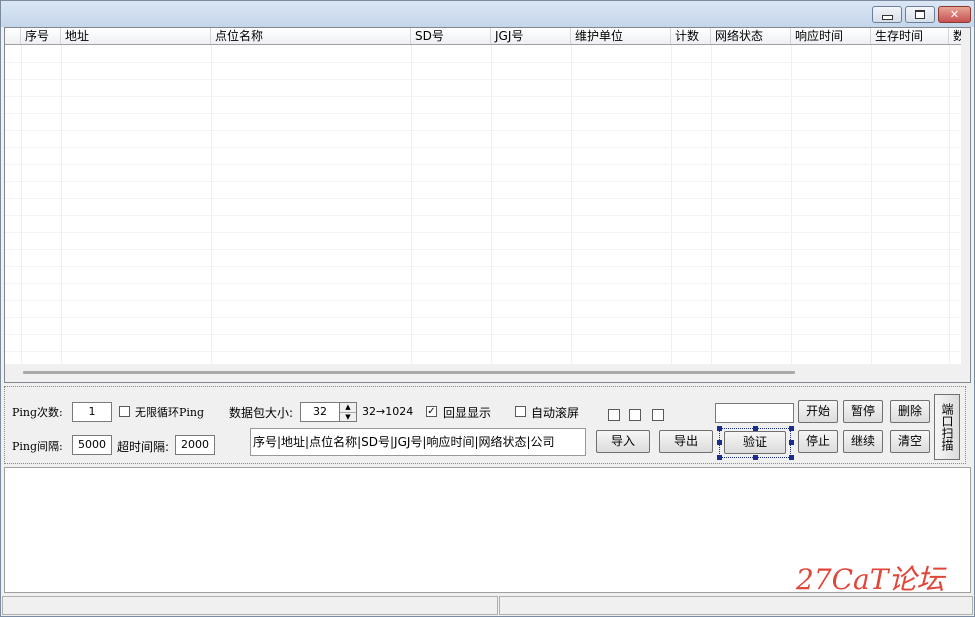 The width and height of the screenshot is (975, 617). I want to click on checkmark-icon: ✓, so click(431, 411).